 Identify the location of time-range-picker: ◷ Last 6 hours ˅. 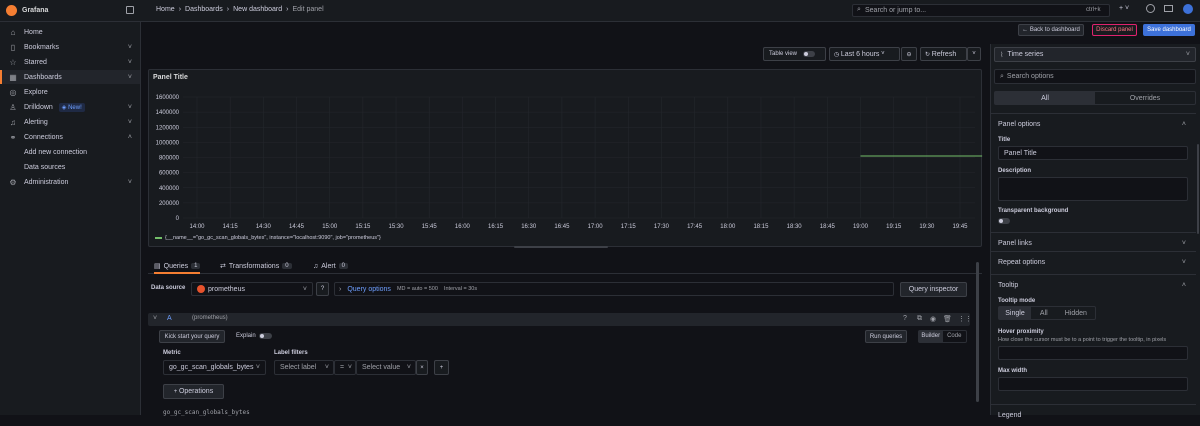
(864, 54).